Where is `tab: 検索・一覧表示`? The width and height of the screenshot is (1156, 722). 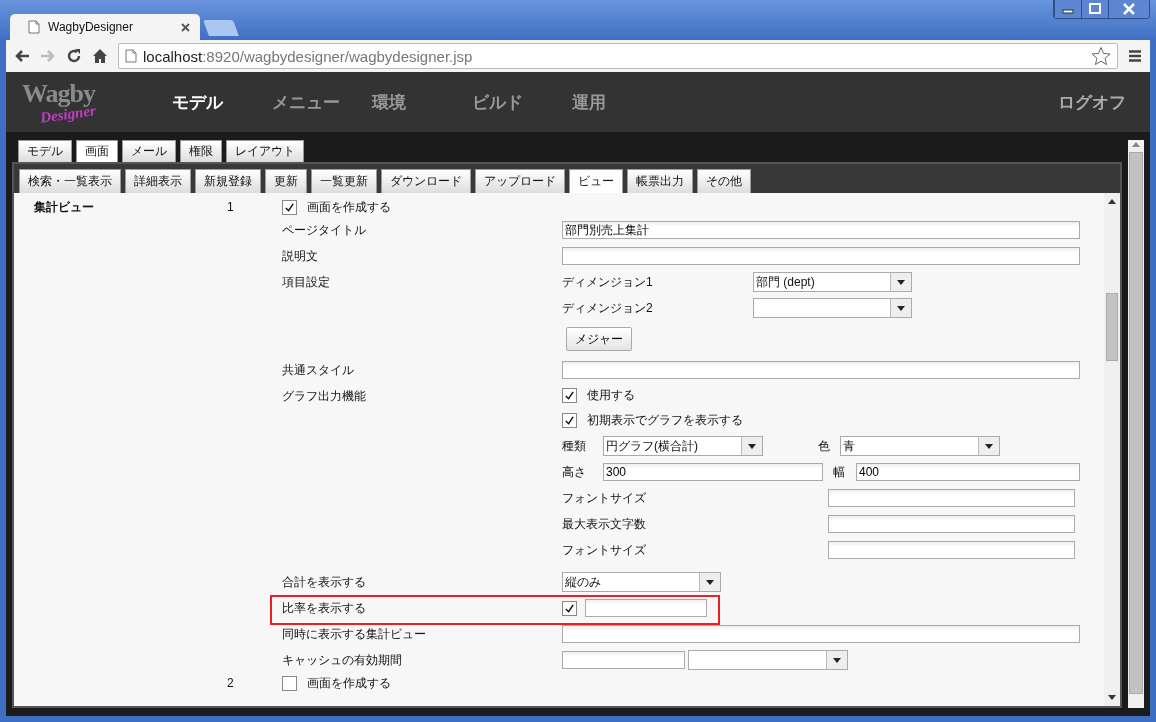
tab: 検索・一覧表示 is located at coordinates (70, 181).